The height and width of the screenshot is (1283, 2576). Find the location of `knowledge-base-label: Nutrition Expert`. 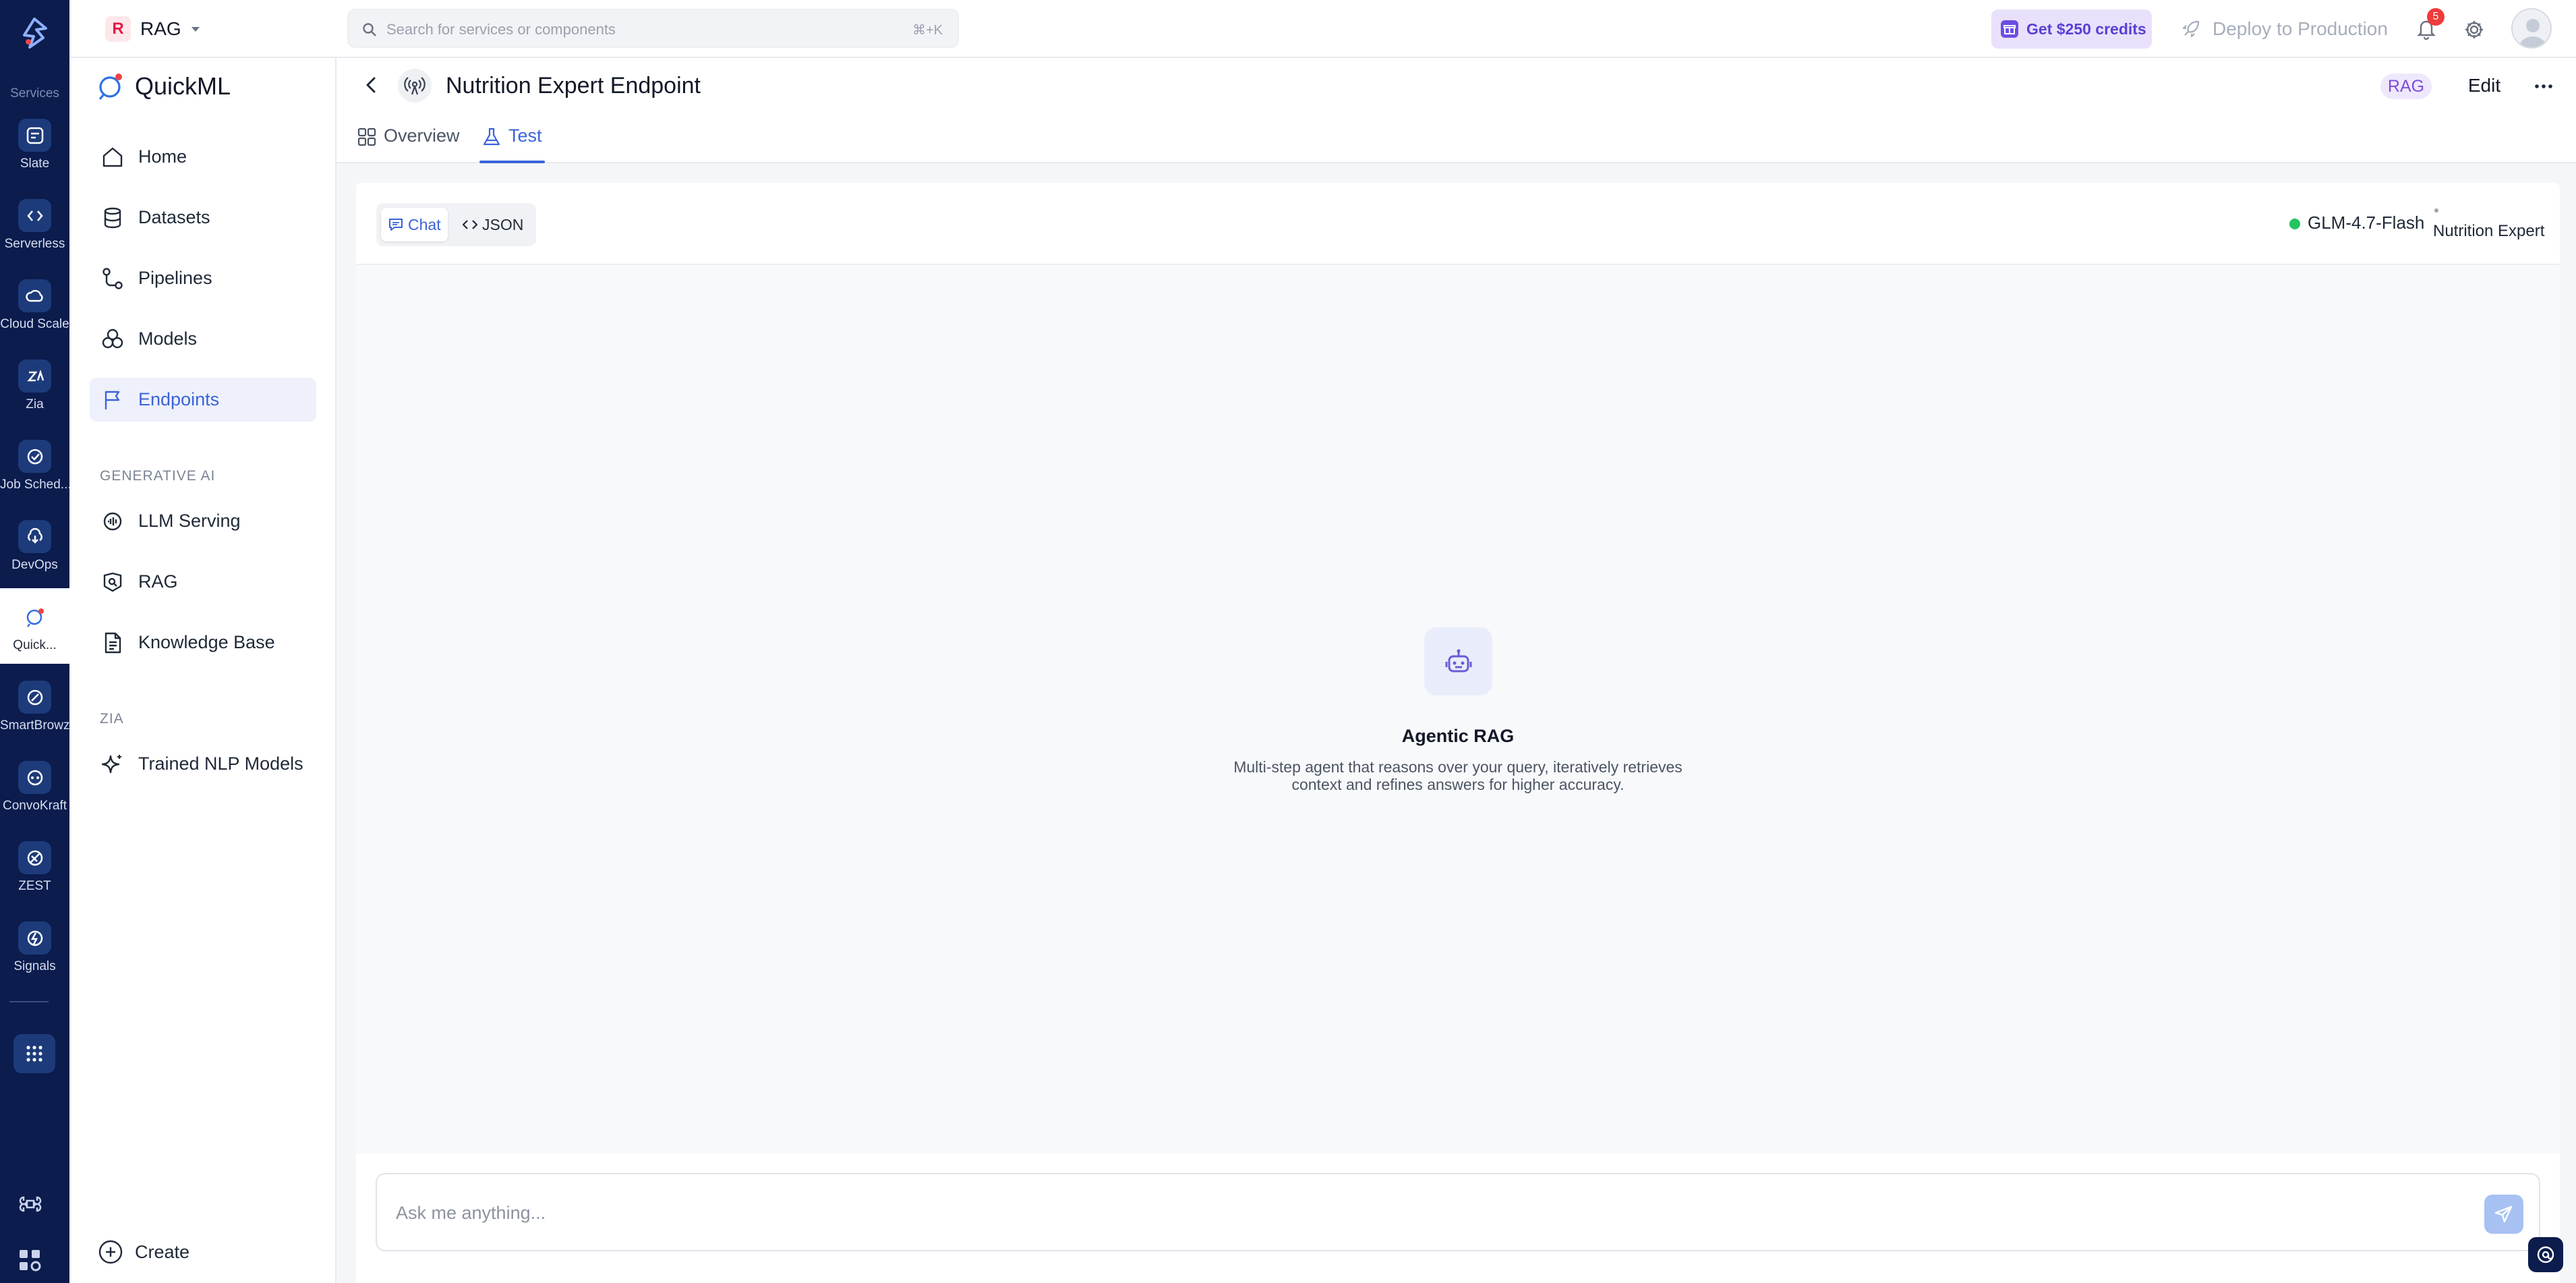

knowledge-base-label: Nutrition Expert is located at coordinates (2488, 231).